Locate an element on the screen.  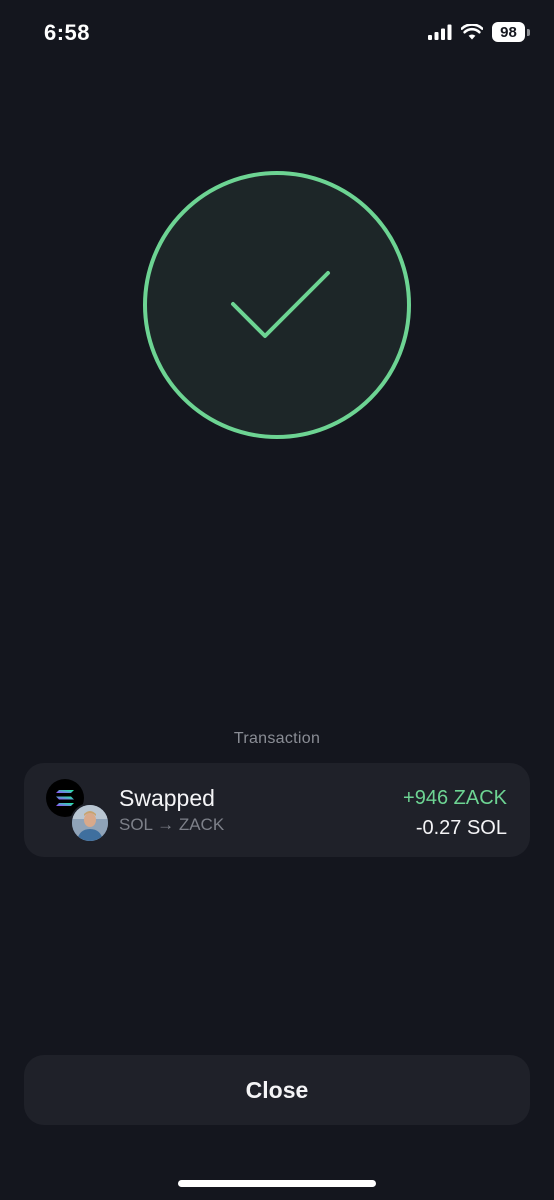
battery-icon: 98 is located at coordinates (511, 32).